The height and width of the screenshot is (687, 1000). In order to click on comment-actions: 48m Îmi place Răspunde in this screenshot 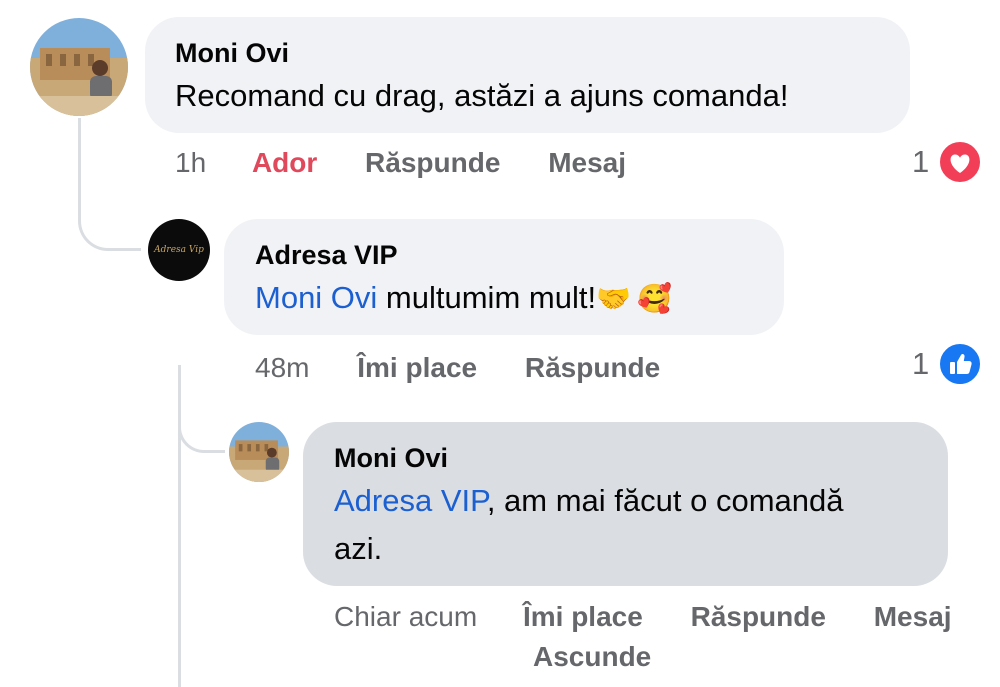, I will do `click(457, 368)`.